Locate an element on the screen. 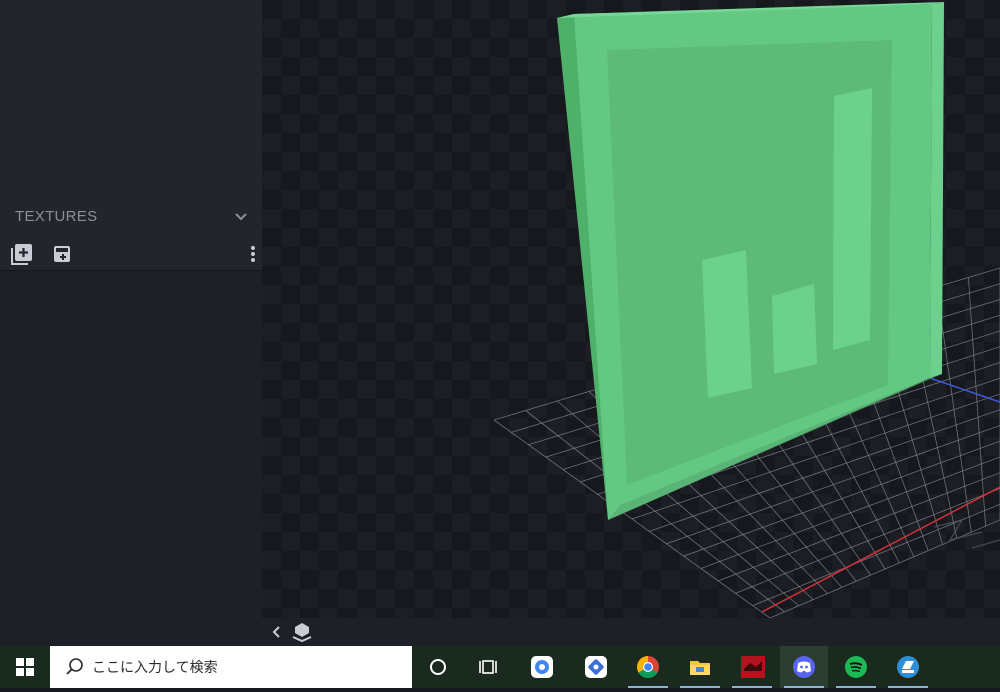 The width and height of the screenshot is (1000, 692). texture-list is located at coordinates (131, 458).